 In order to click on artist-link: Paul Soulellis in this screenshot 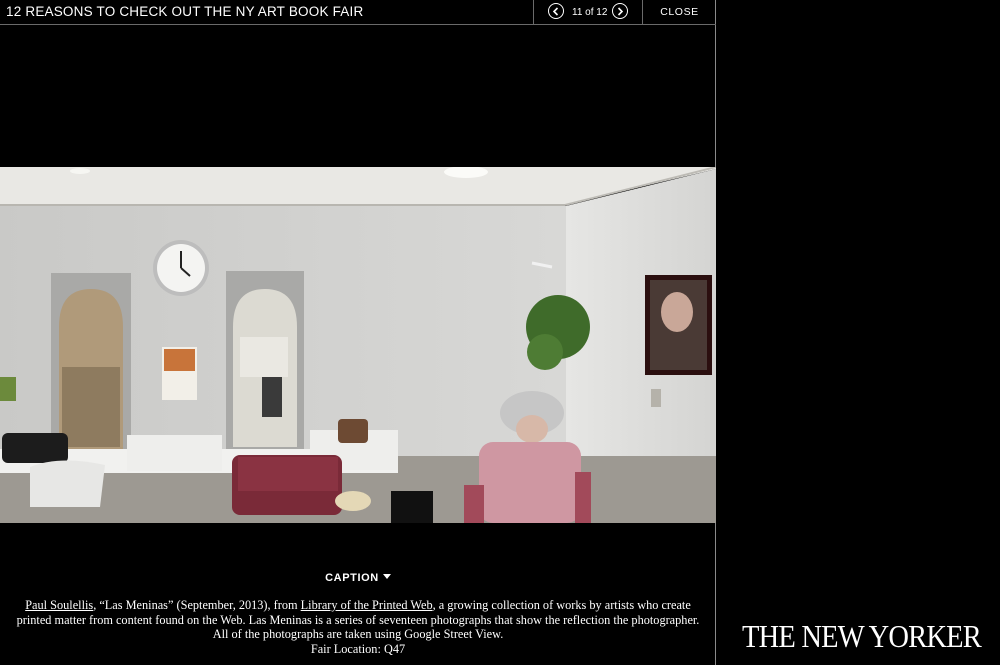, I will do `click(59, 605)`.